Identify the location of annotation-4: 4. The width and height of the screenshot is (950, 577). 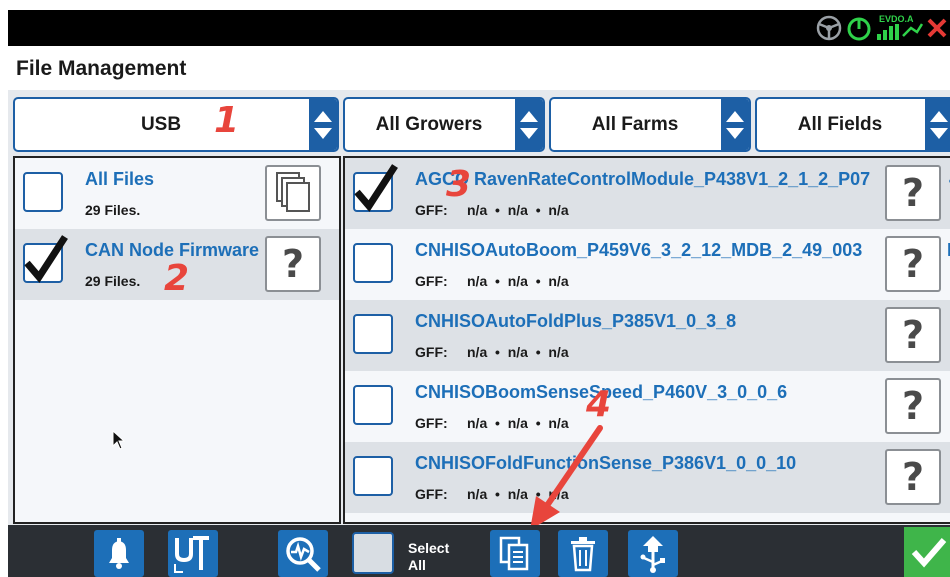
(599, 404).